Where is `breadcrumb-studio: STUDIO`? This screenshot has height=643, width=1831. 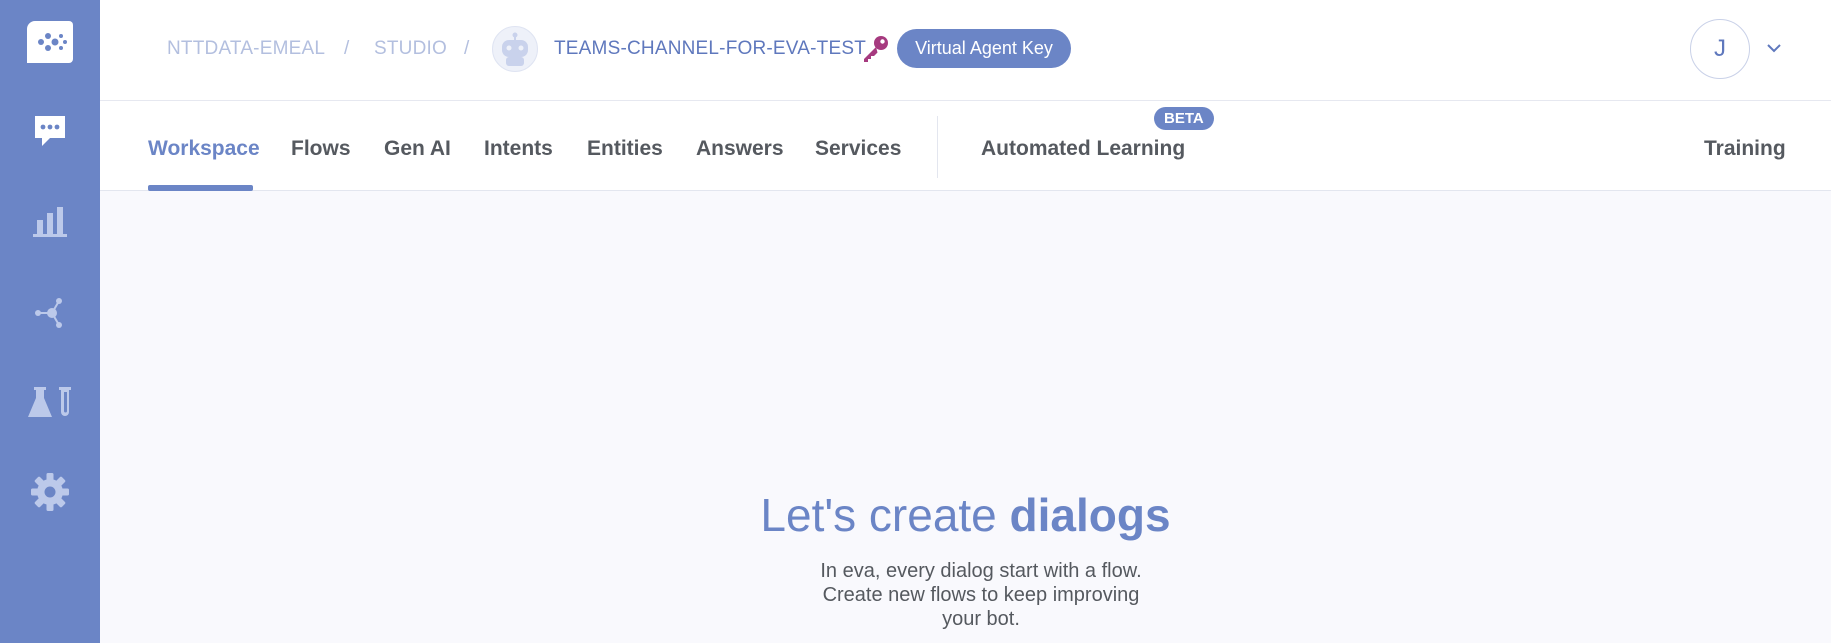
breadcrumb-studio: STUDIO is located at coordinates (410, 49).